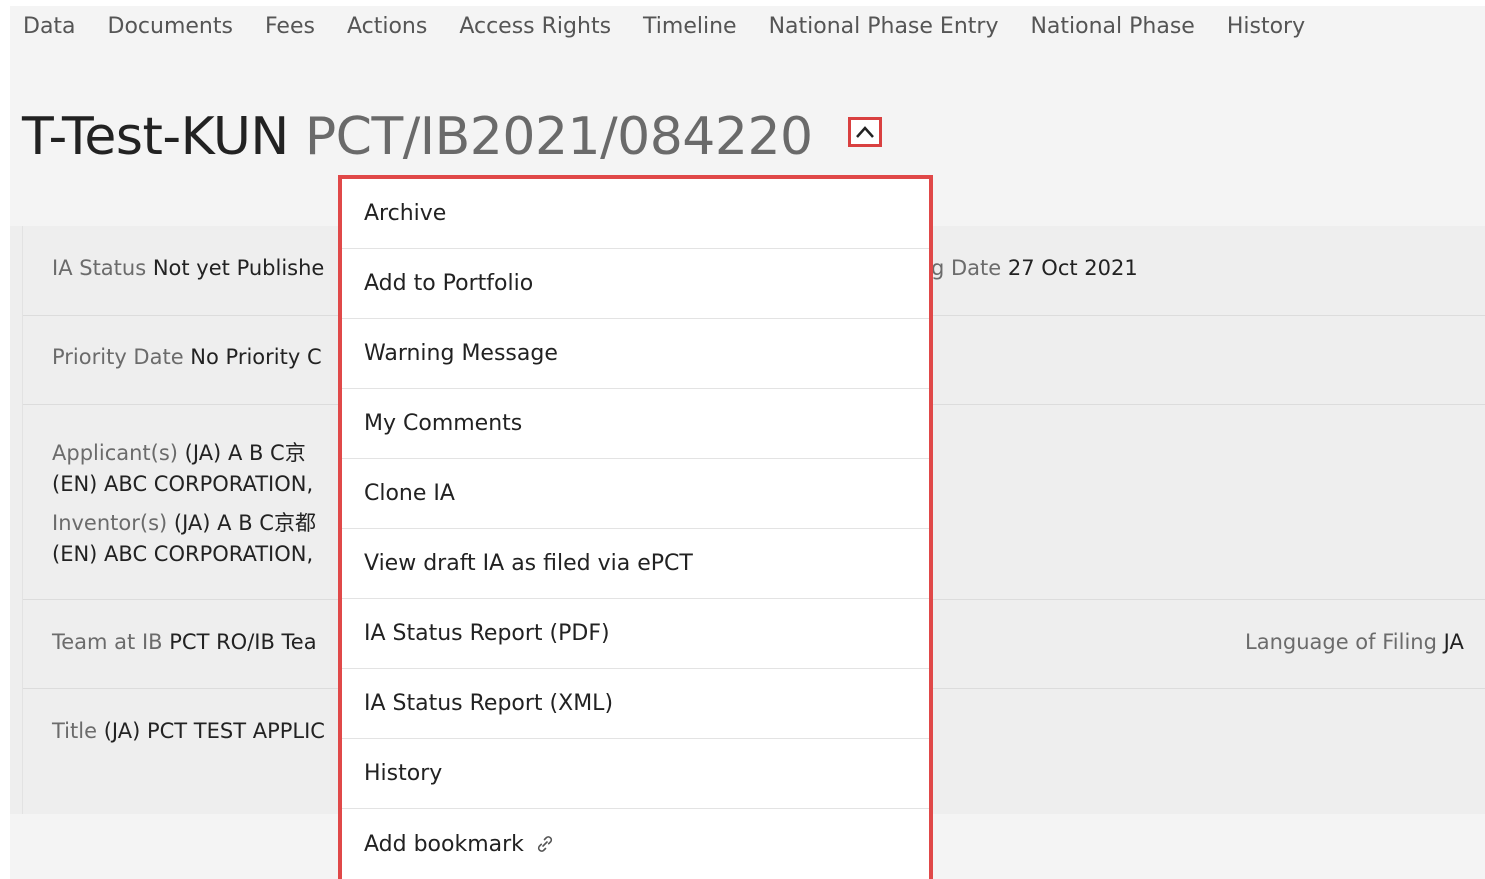 This screenshot has height=879, width=1485. I want to click on menu-item-add-bookmark: Add bookmark, so click(635, 844).